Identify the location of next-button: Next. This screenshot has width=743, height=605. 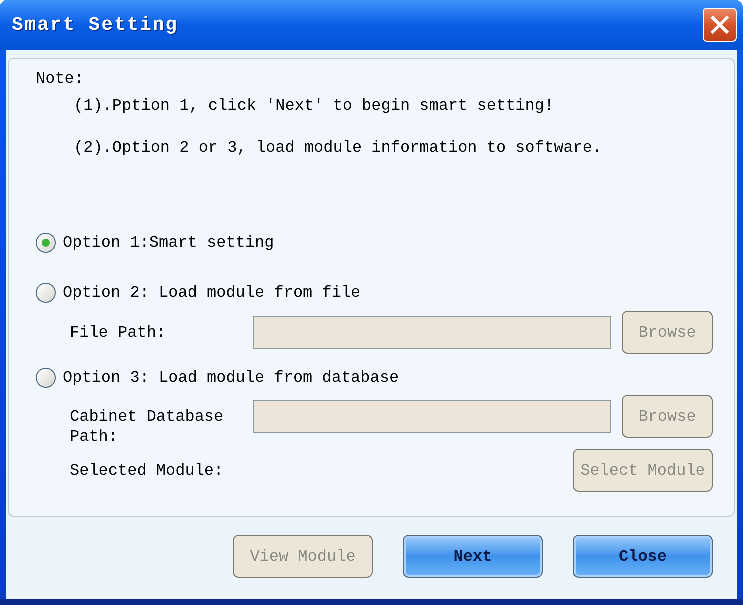
(473, 556).